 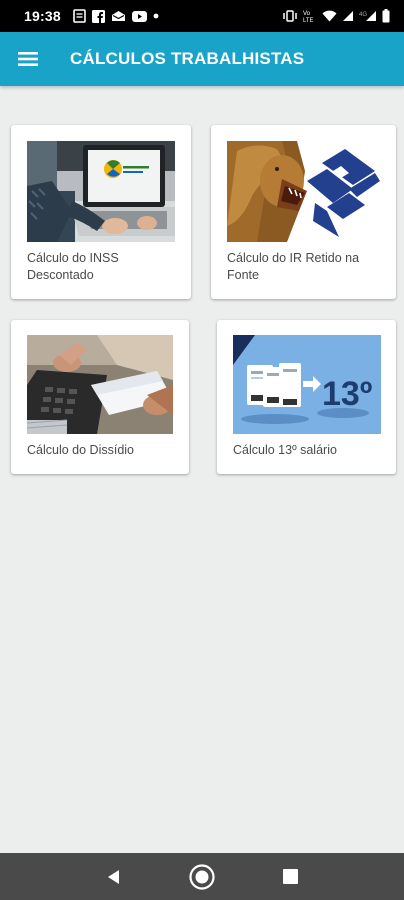 I want to click on system-nav-bar, so click(x=202, y=876).